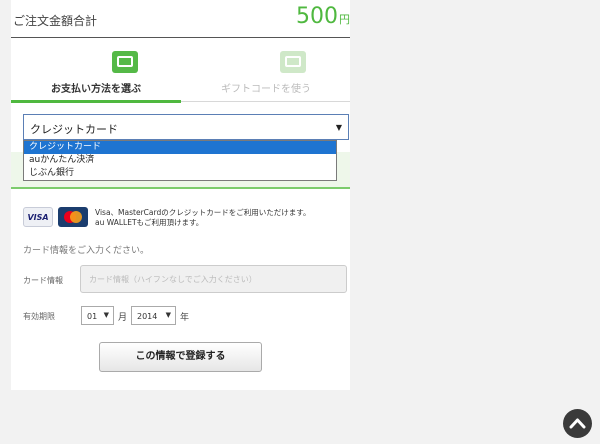  What do you see at coordinates (266, 89) in the screenshot?
I see `tab-gift-code-label: ギフトコードを使う` at bounding box center [266, 89].